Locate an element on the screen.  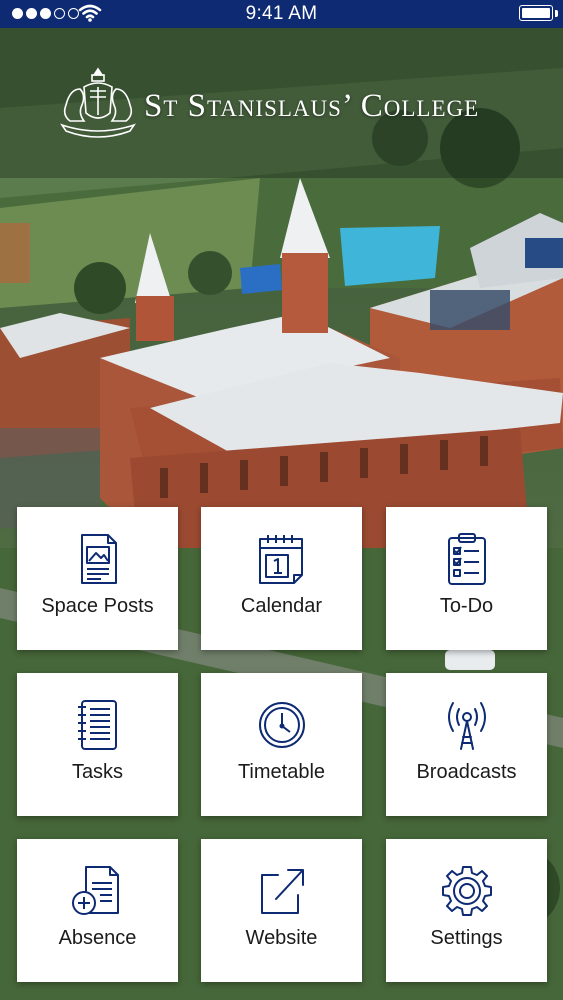
tile-label: Calendar is located at coordinates (281, 606).